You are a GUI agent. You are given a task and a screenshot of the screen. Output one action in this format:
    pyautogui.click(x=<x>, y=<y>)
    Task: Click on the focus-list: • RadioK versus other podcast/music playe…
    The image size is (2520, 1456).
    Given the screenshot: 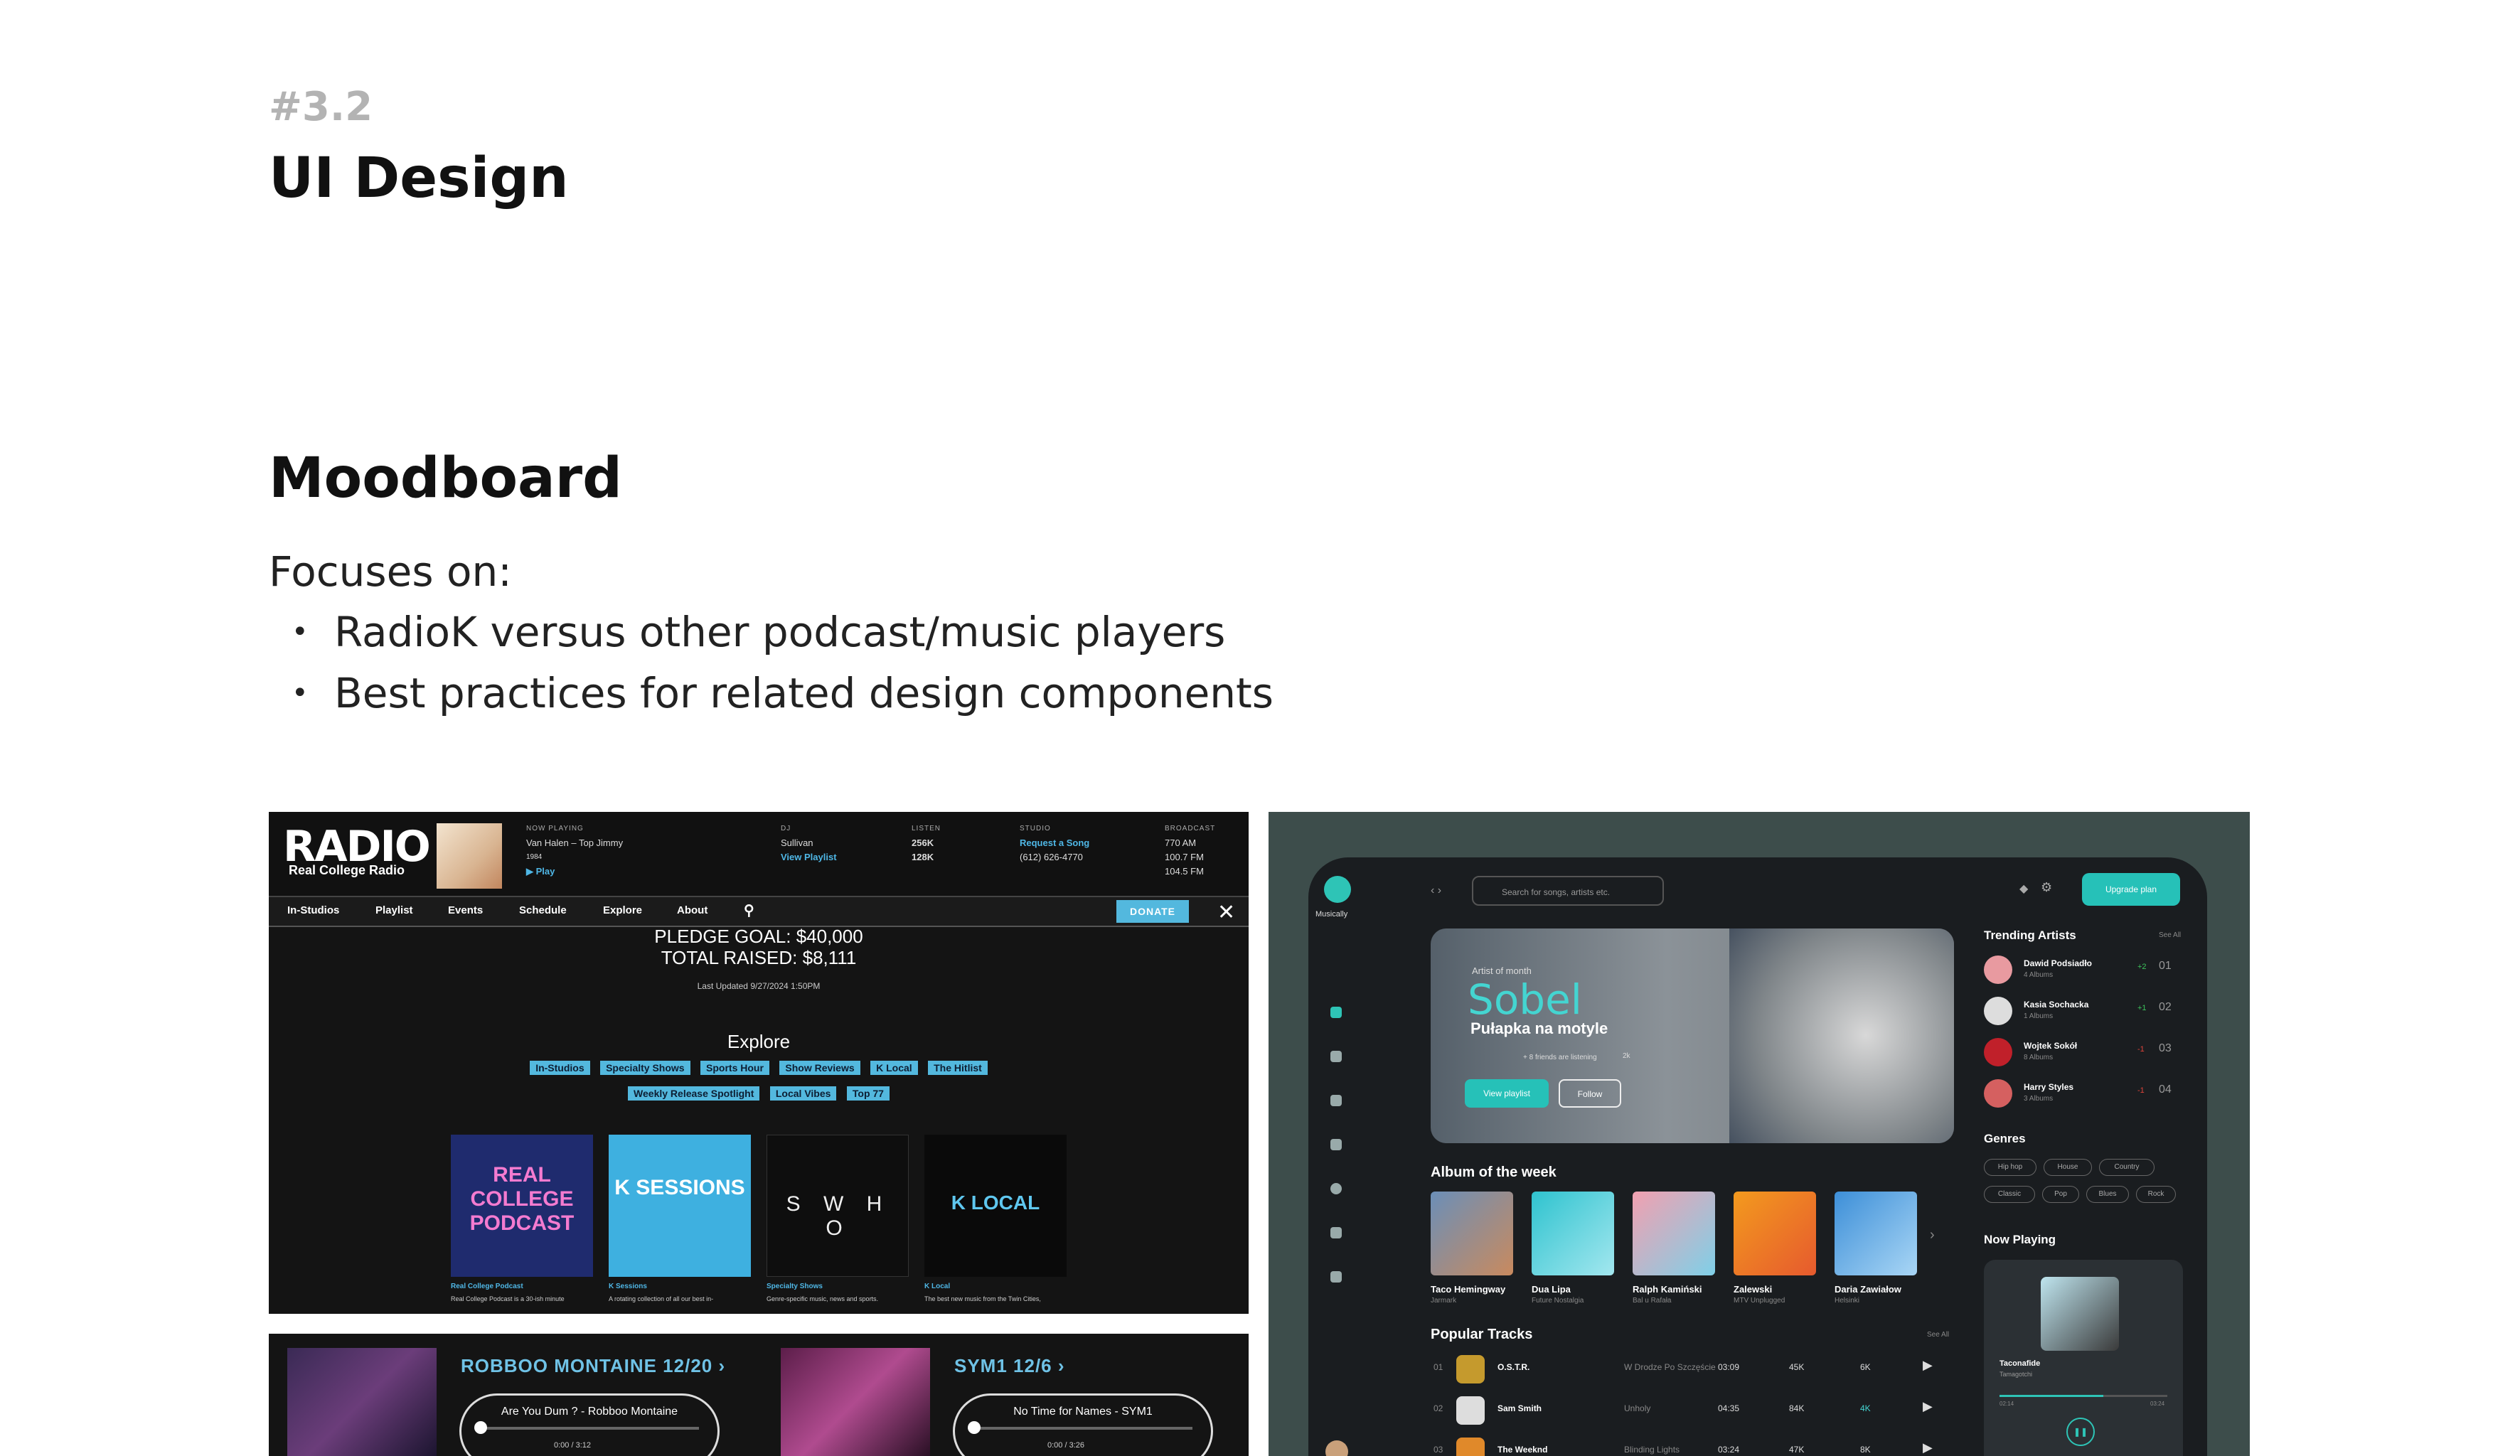 What is the action you would take?
    pyautogui.click(x=783, y=663)
    